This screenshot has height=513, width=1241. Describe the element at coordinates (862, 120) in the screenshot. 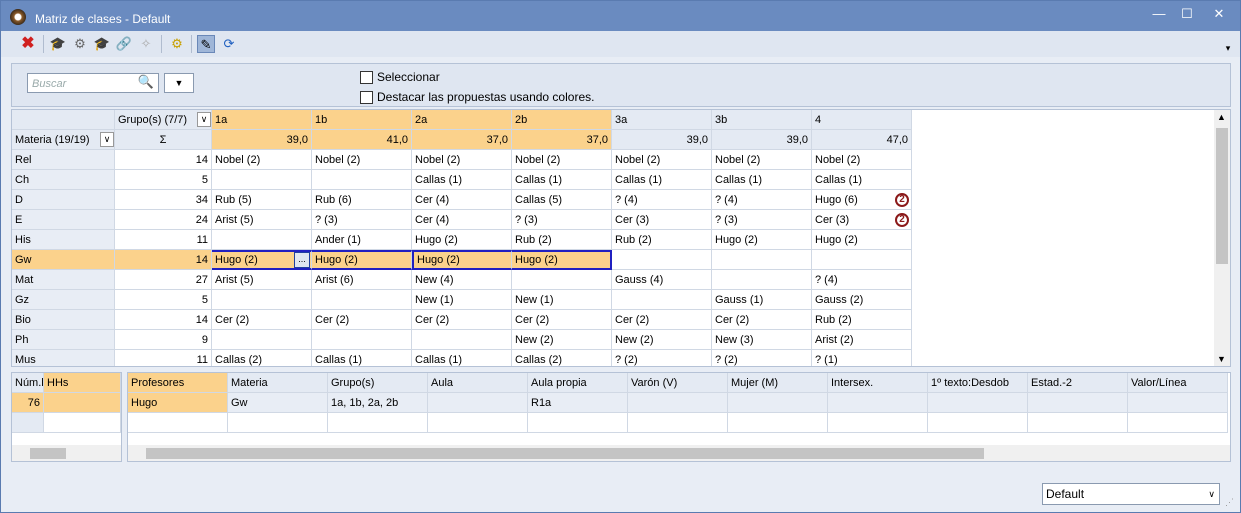

I see `class-header-4: 4` at that location.